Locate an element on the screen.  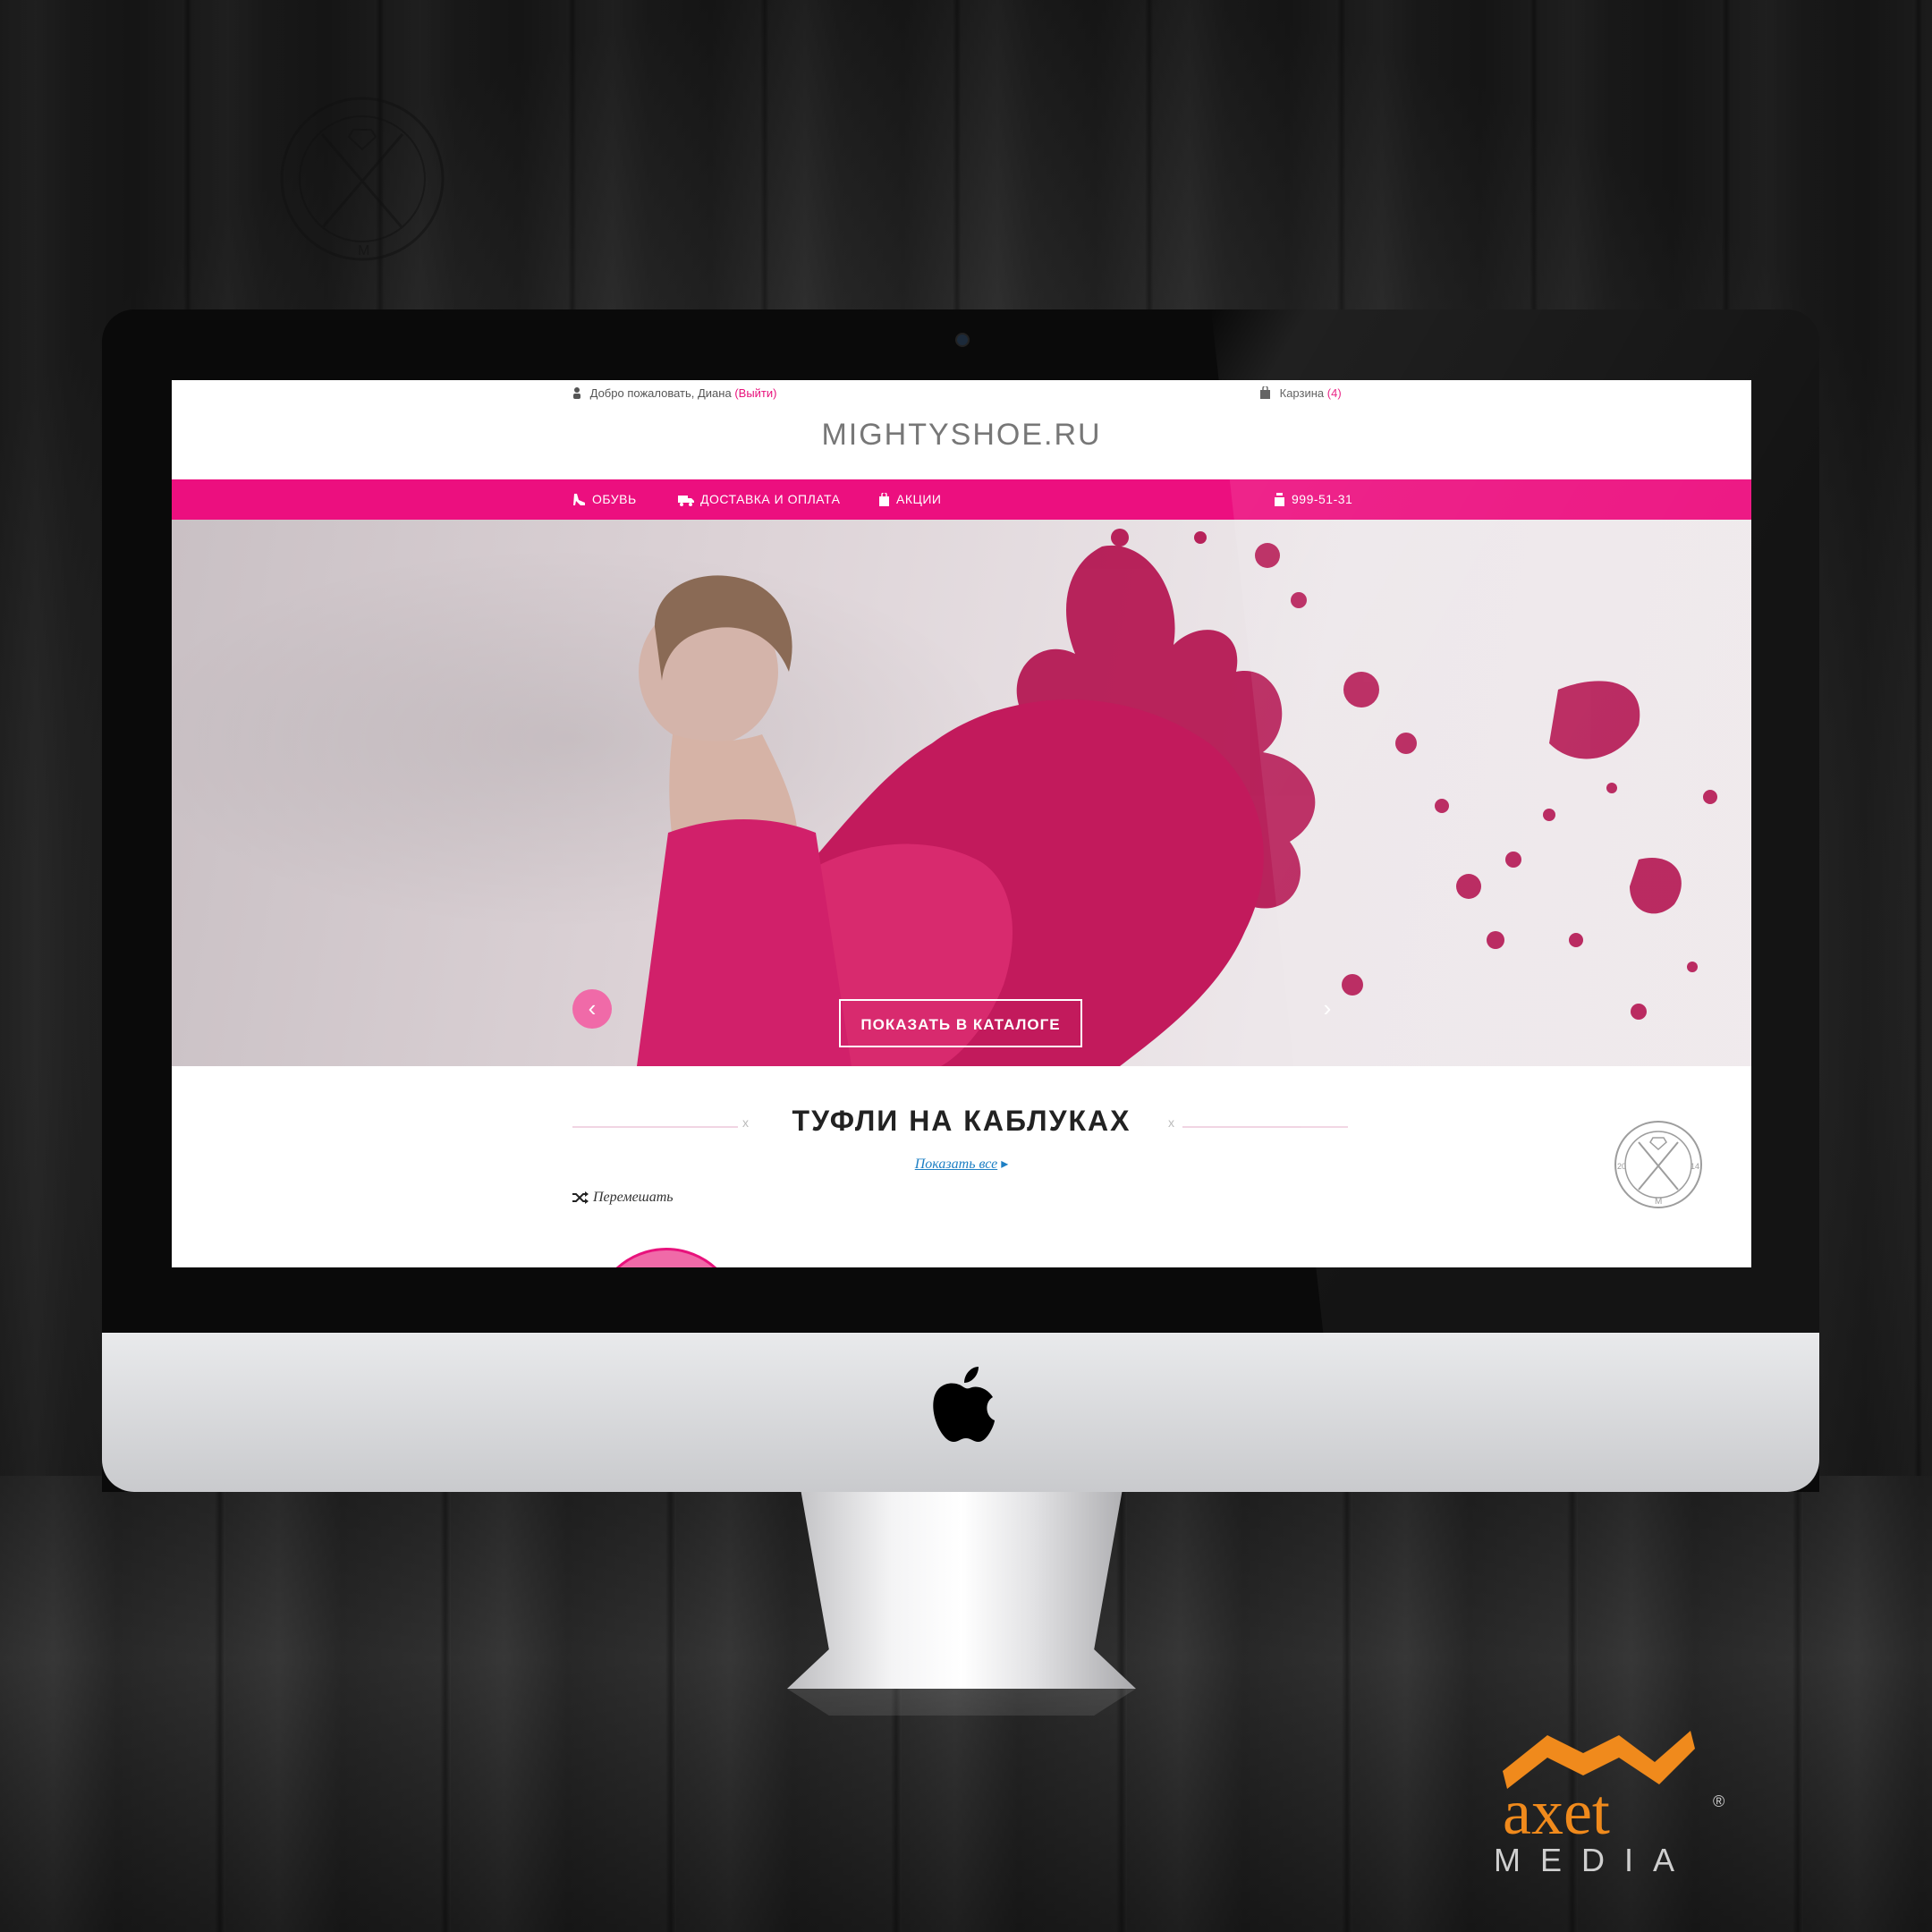
axet-media-watermark: axet ® MEDIA is located at coordinates (1609, 1804).